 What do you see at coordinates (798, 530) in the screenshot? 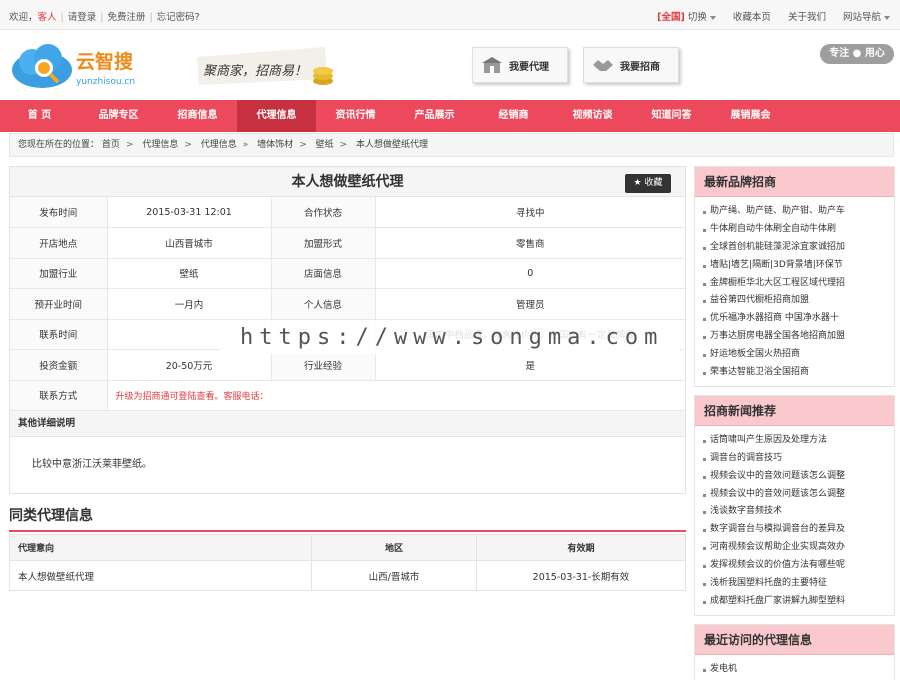
I see `list-item: 数字调音台与模拟调音台的差异及` at bounding box center [798, 530].